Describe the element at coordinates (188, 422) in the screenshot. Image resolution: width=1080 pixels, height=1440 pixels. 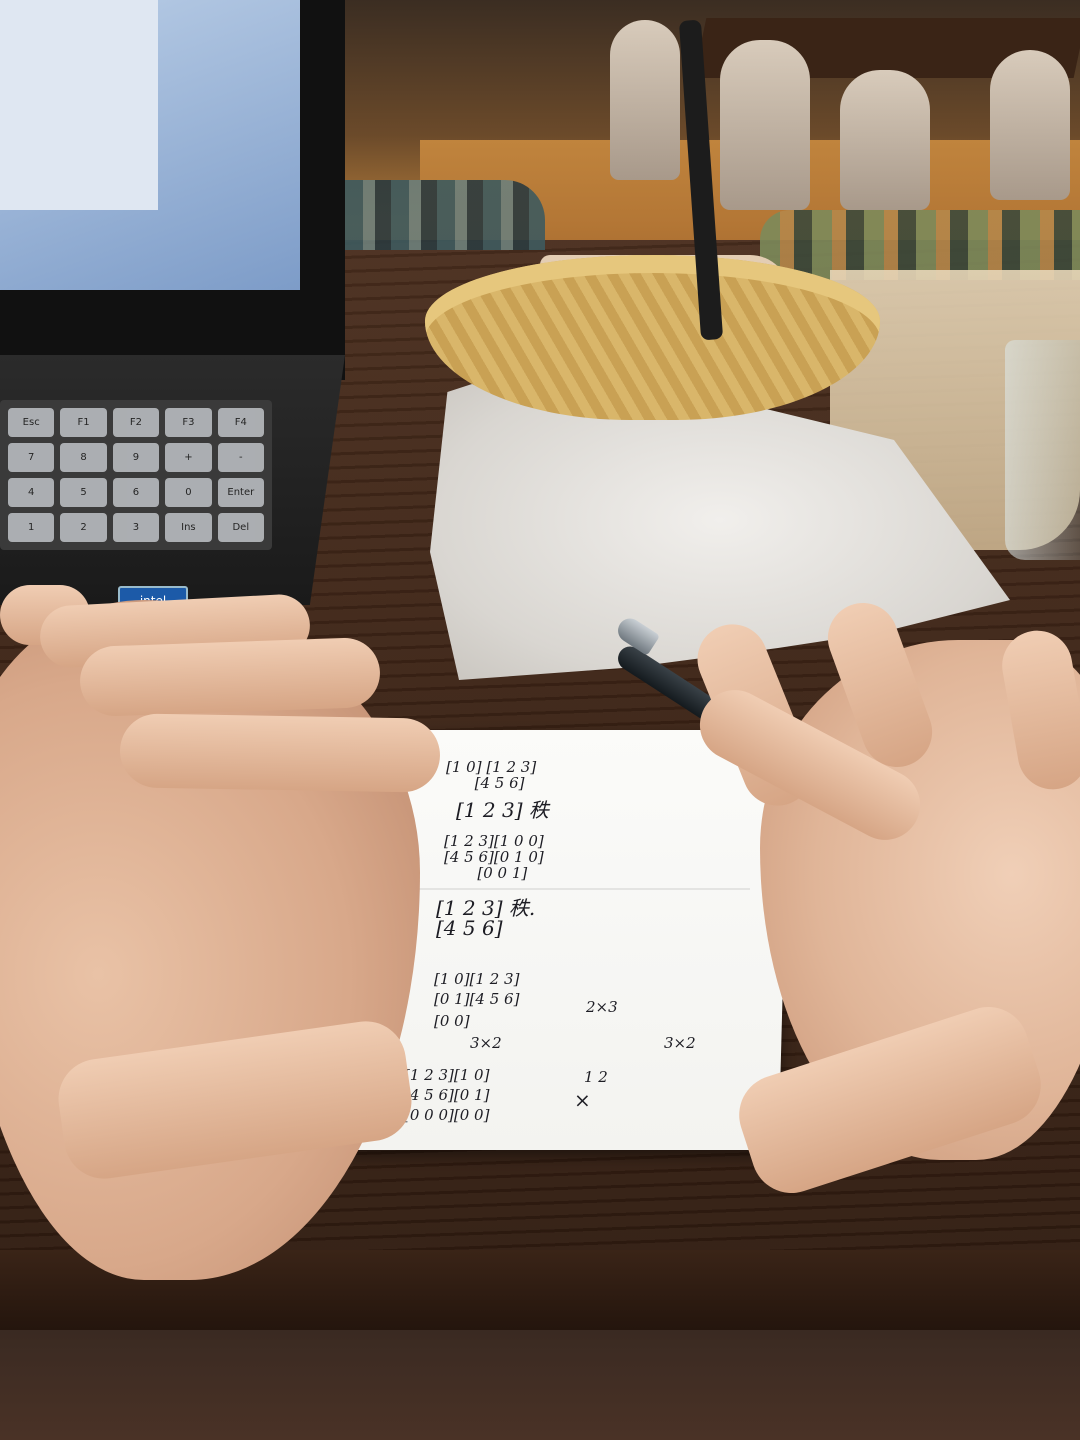
I see `key: F3` at that location.